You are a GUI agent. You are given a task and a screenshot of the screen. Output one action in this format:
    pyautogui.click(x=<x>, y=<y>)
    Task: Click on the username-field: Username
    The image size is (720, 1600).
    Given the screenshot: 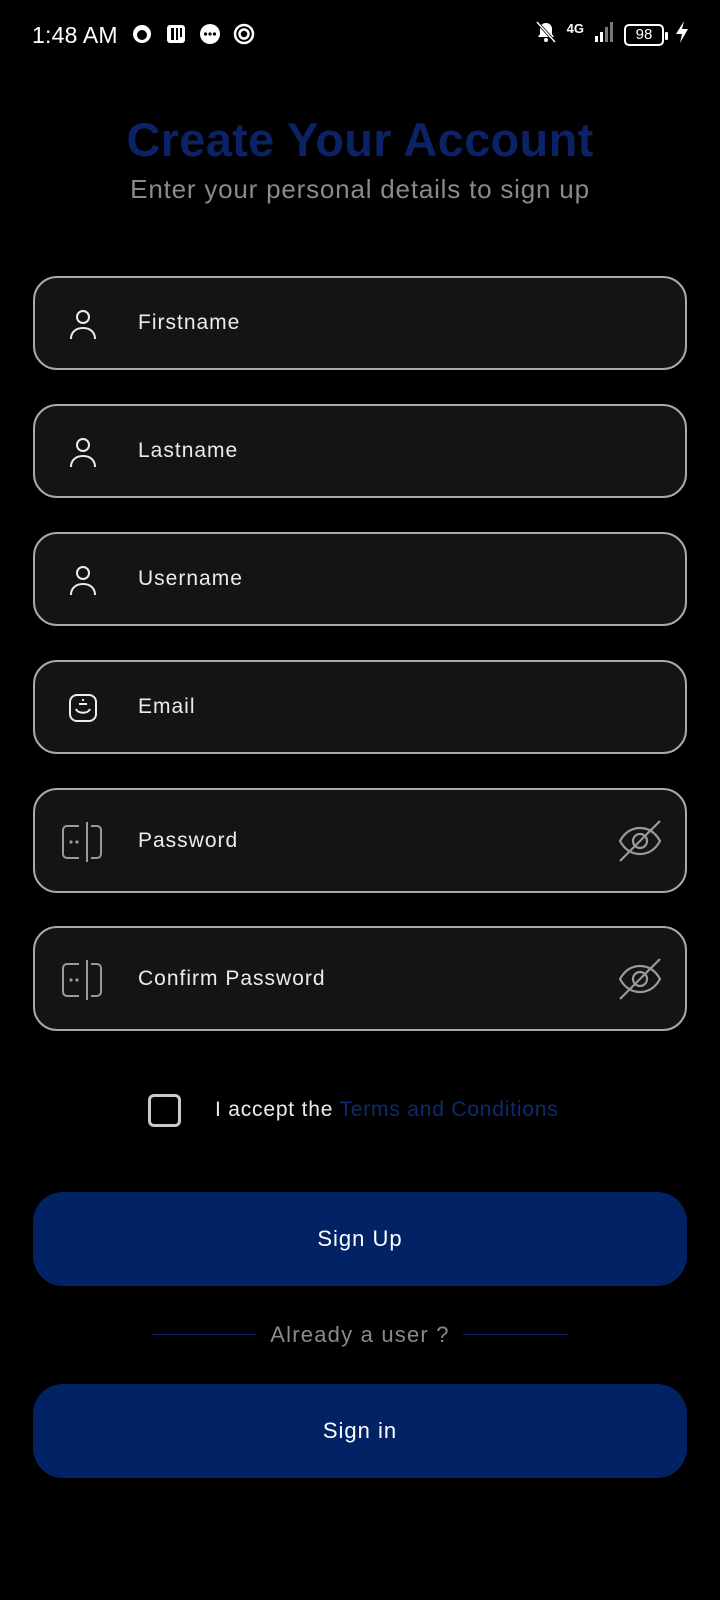 What is the action you would take?
    pyautogui.click(x=360, y=579)
    